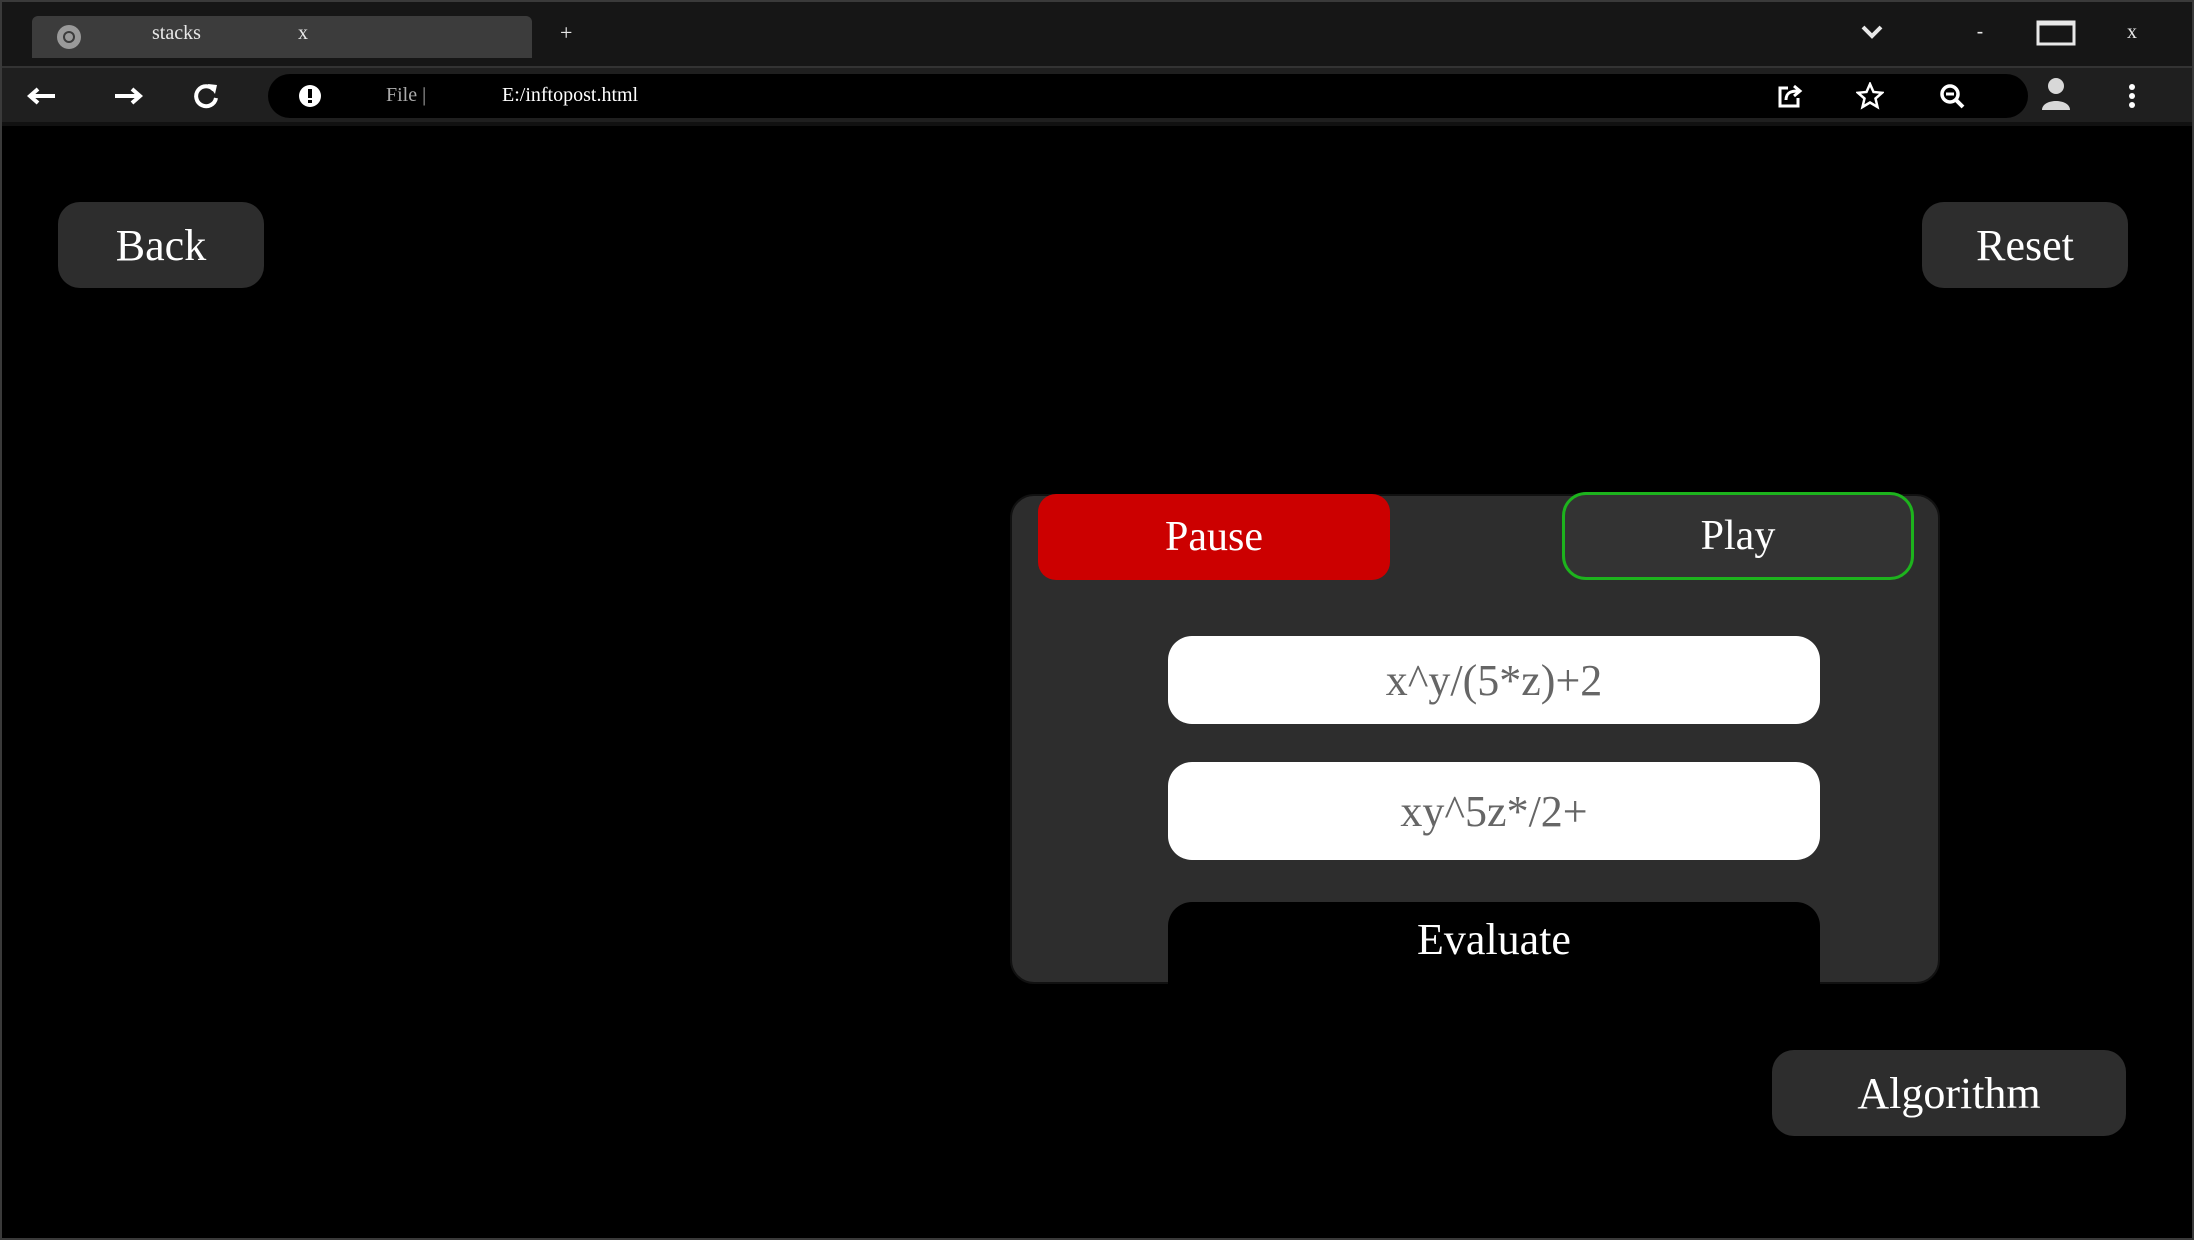 The image size is (2194, 1240). I want to click on minimize-button: -, so click(1980, 32).